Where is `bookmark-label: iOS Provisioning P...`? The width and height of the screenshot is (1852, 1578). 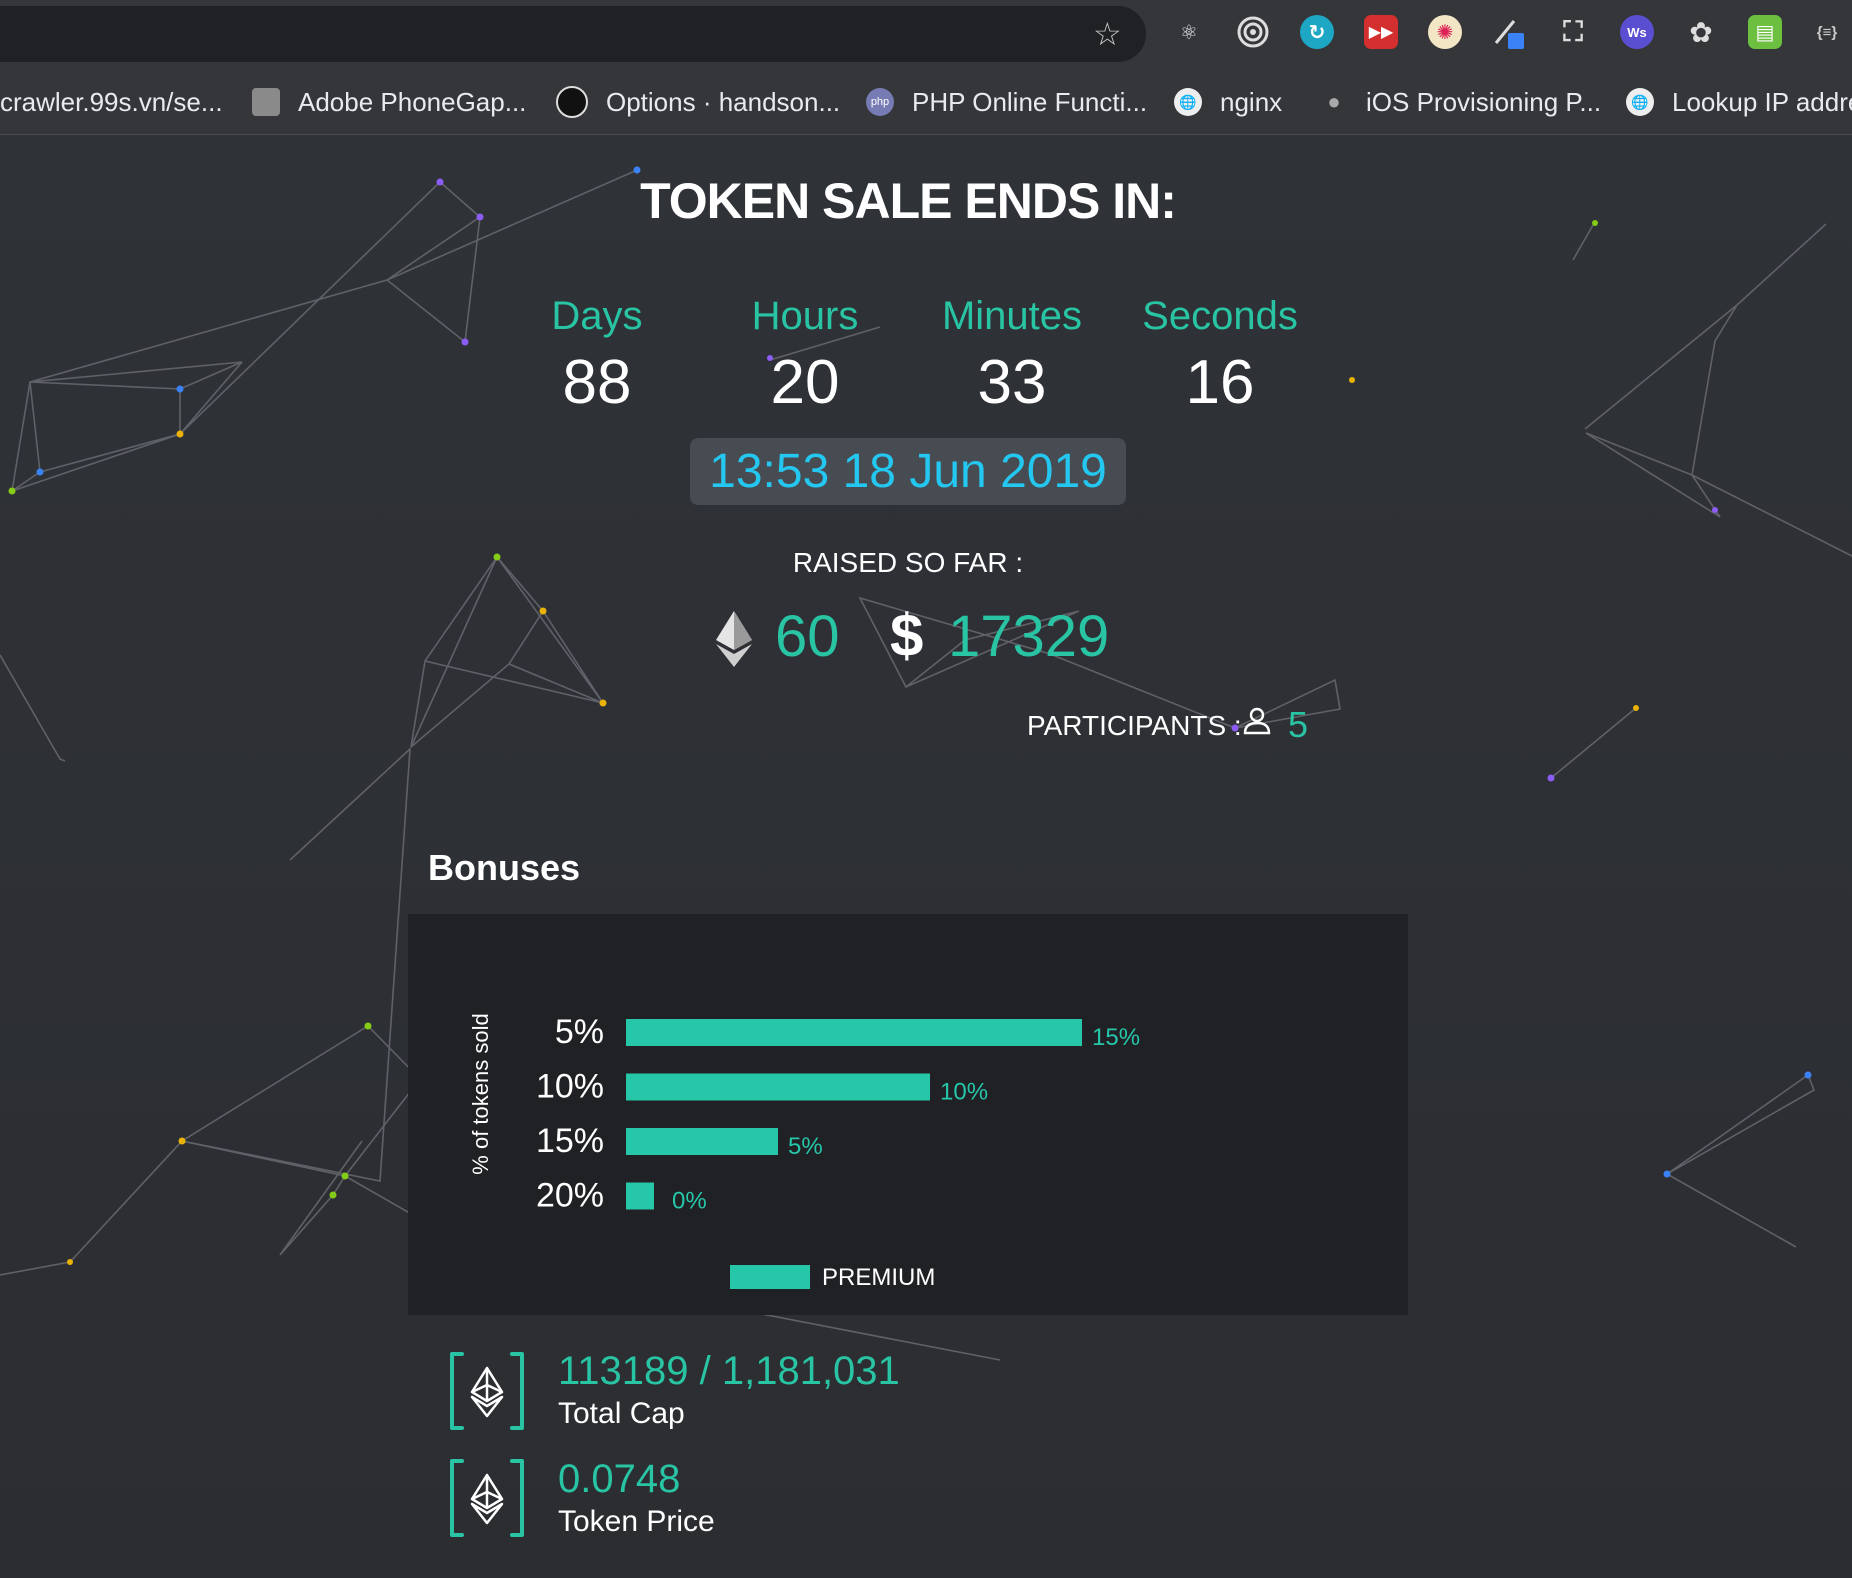
bookmark-label: iOS Provisioning P... is located at coordinates (1484, 101).